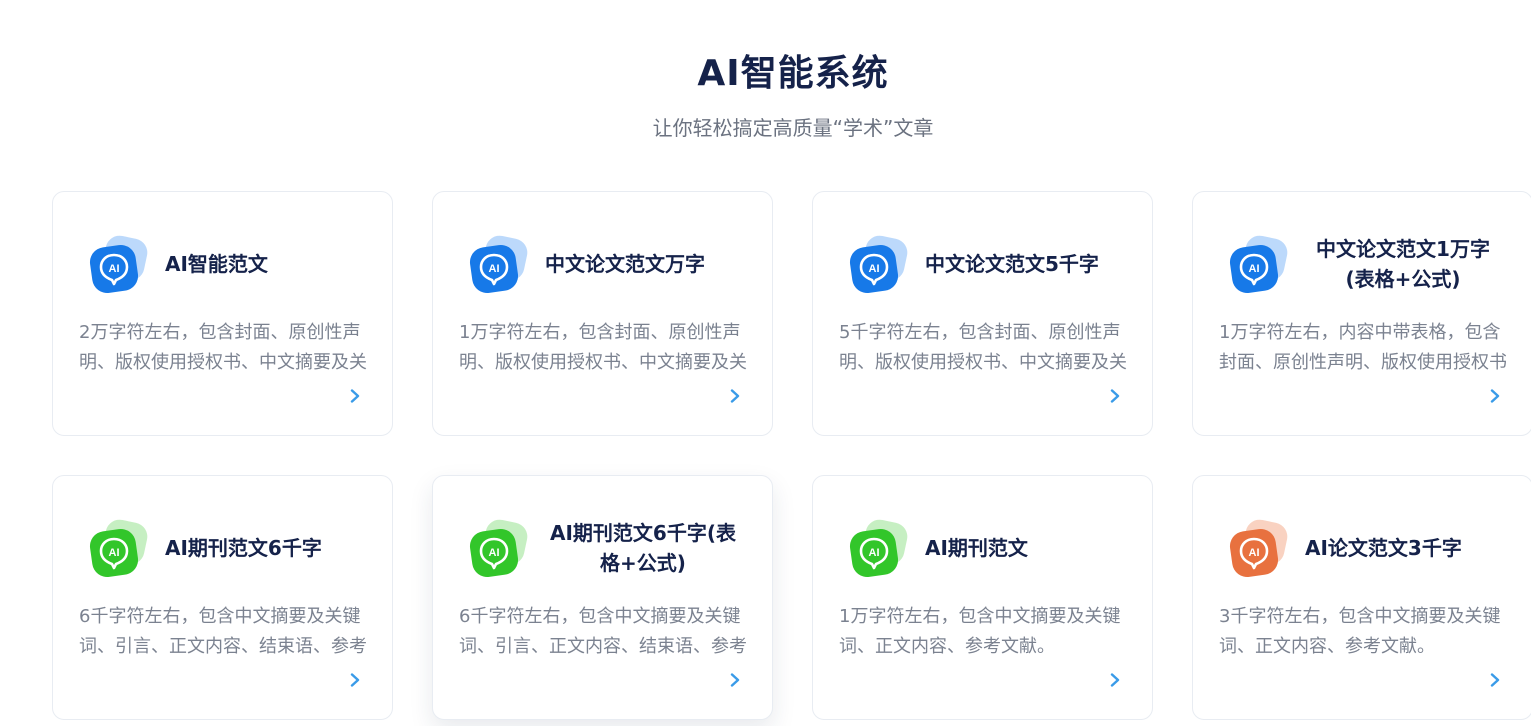  What do you see at coordinates (1012, 264) in the screenshot?
I see `card-title: 中文论文范文5千字` at bounding box center [1012, 264].